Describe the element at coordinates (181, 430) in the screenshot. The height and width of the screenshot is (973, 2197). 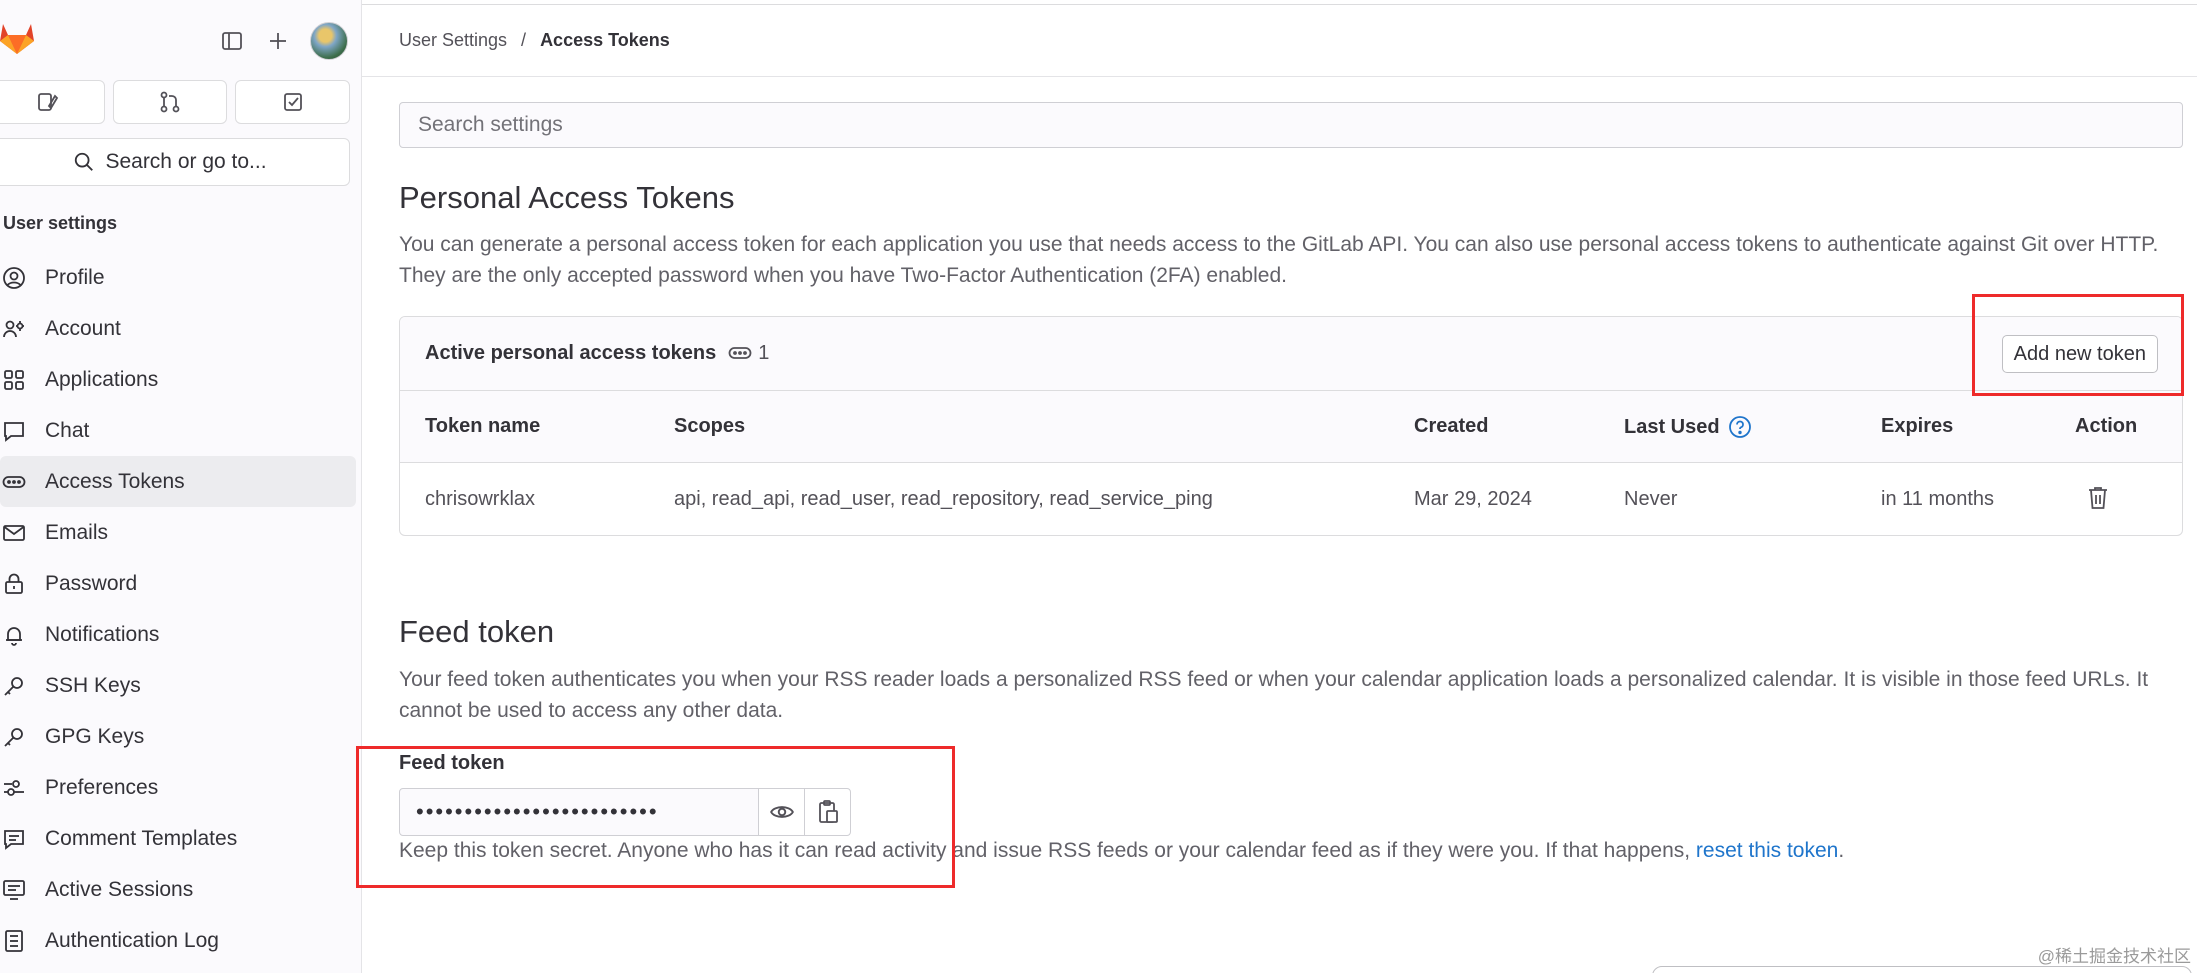
I see `sidebar-item-chat: Chat` at that location.